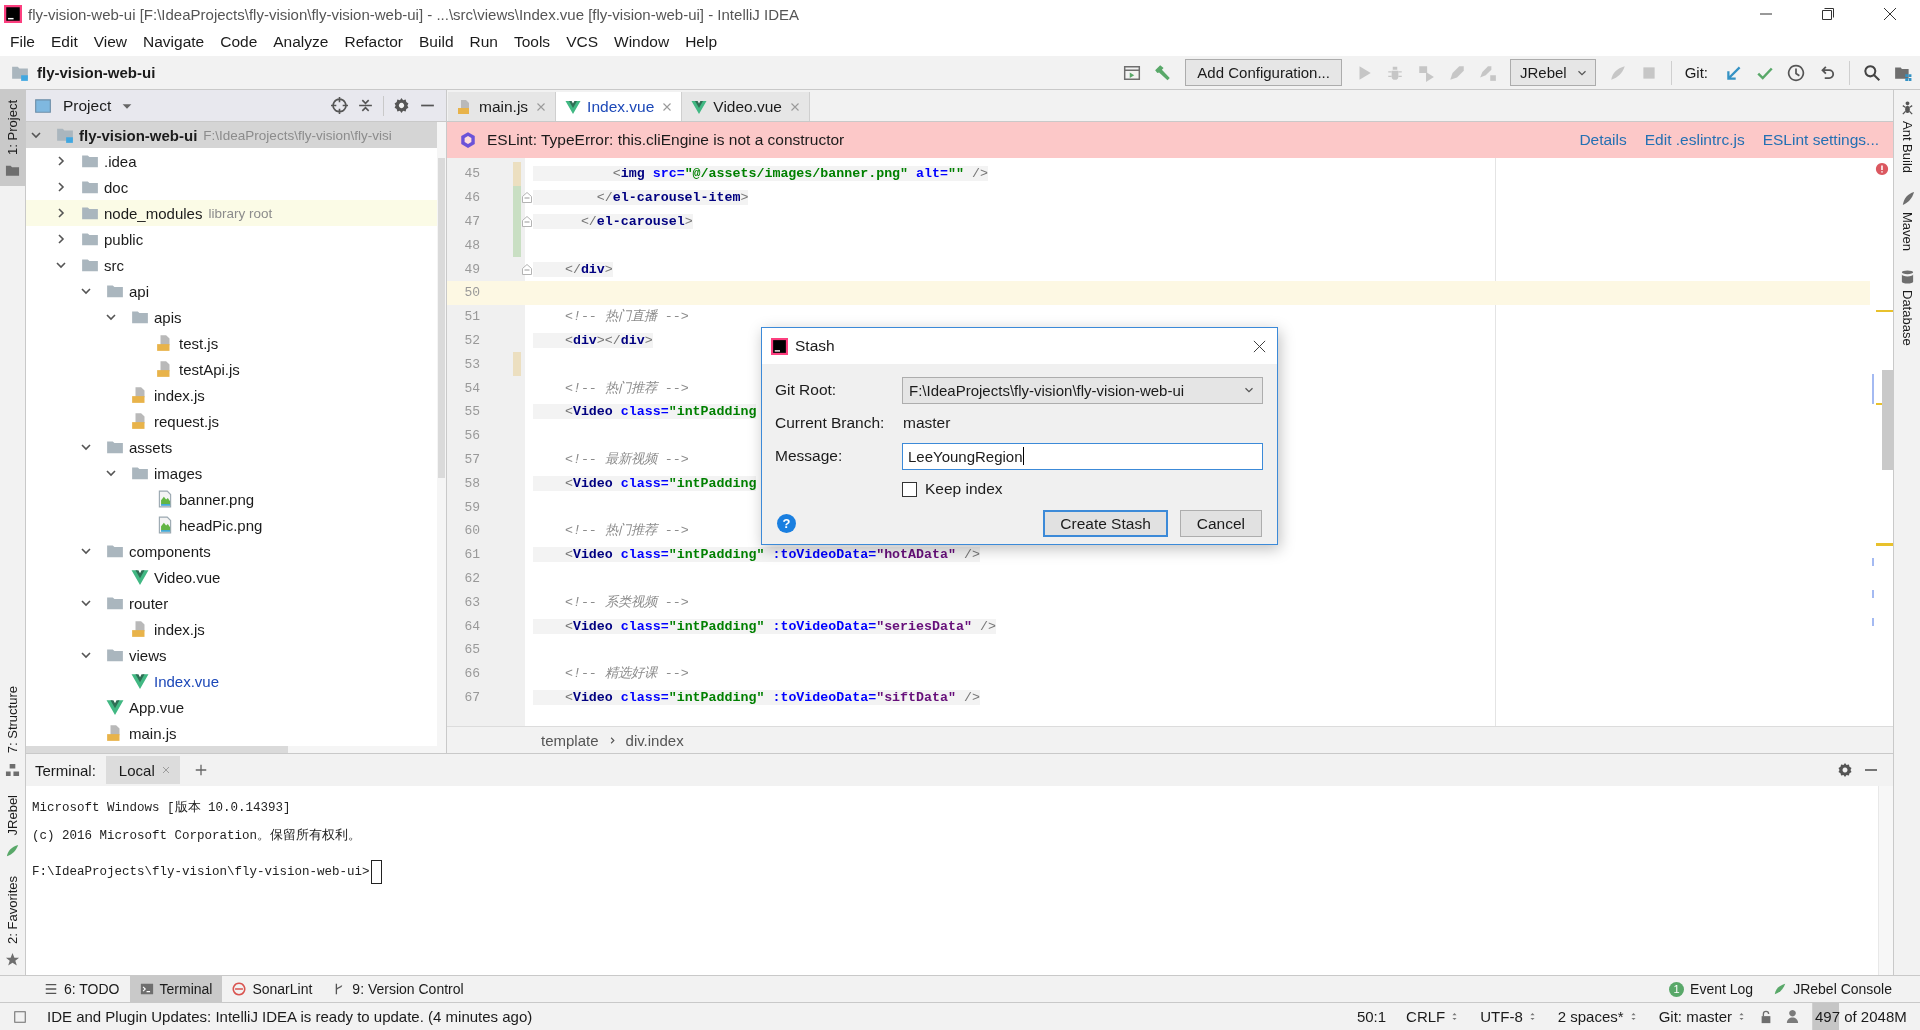  I want to click on editor-tab: Video.vue, so click(746, 106).